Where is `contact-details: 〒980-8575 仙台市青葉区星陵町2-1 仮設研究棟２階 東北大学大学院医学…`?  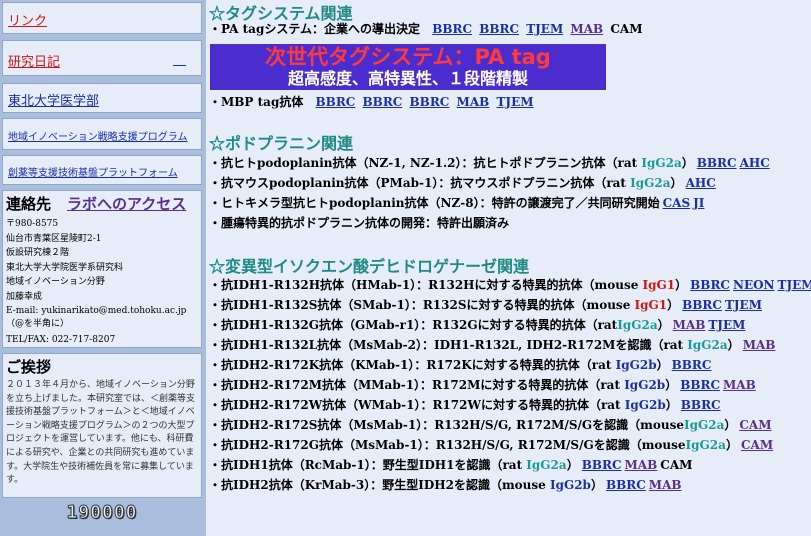
contact-details: 〒980-8575 仙台市青葉区星陵町2-1 仮設研究棟２階 東北大学大学院医学… is located at coordinates (103, 282).